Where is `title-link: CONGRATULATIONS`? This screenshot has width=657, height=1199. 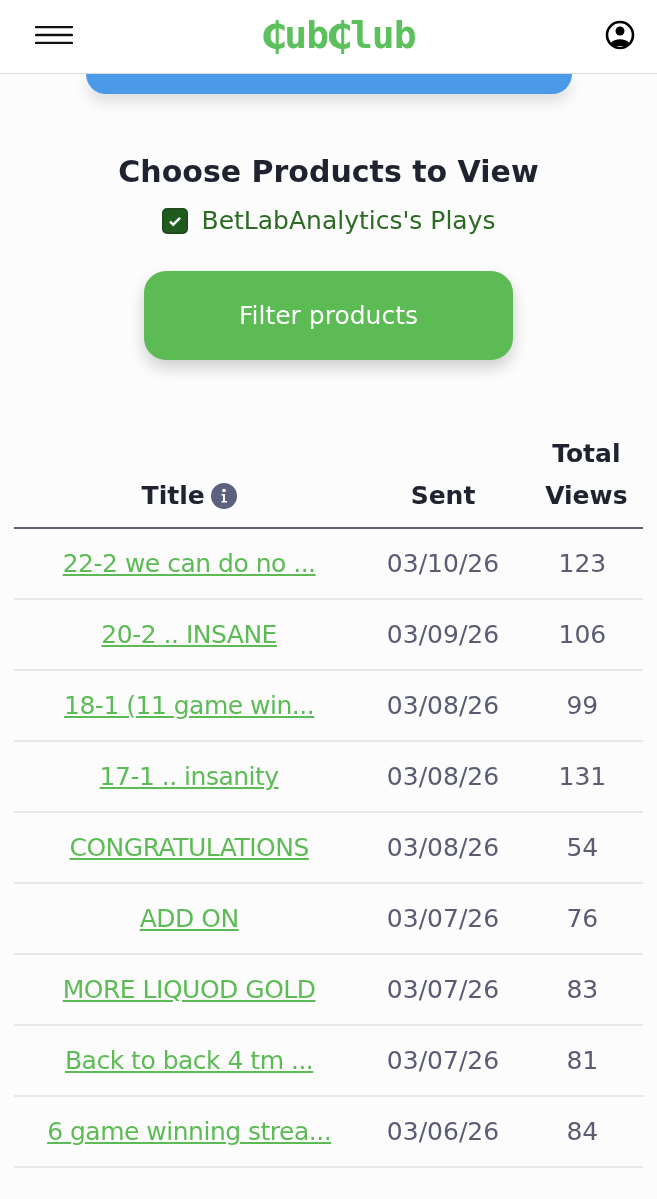 title-link: CONGRATULATIONS is located at coordinates (189, 847).